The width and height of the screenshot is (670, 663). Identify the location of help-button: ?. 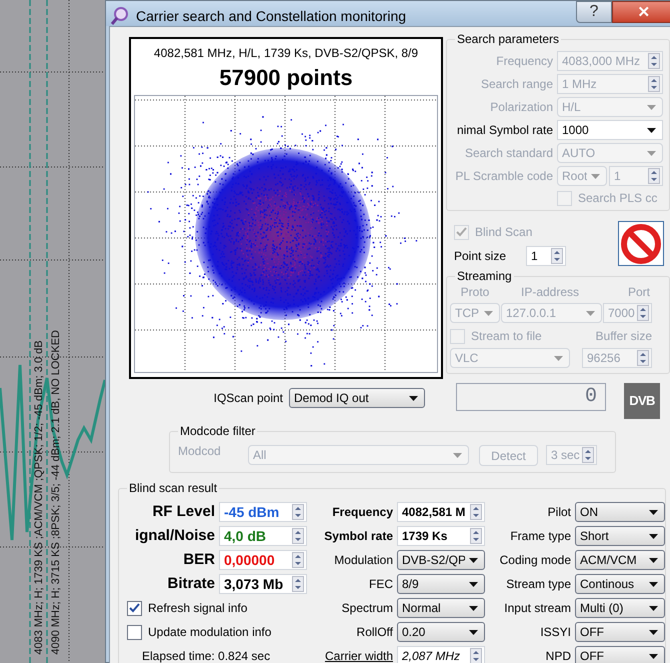
(594, 12).